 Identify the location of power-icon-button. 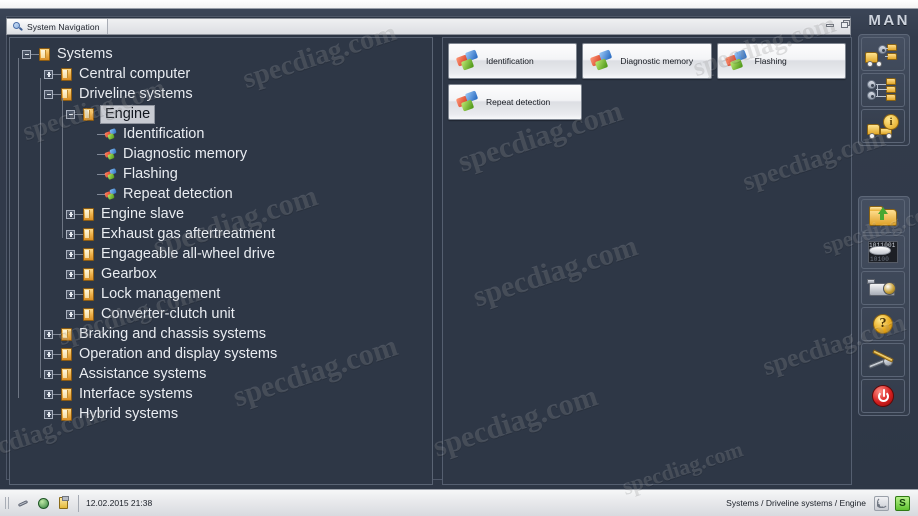
(883, 396).